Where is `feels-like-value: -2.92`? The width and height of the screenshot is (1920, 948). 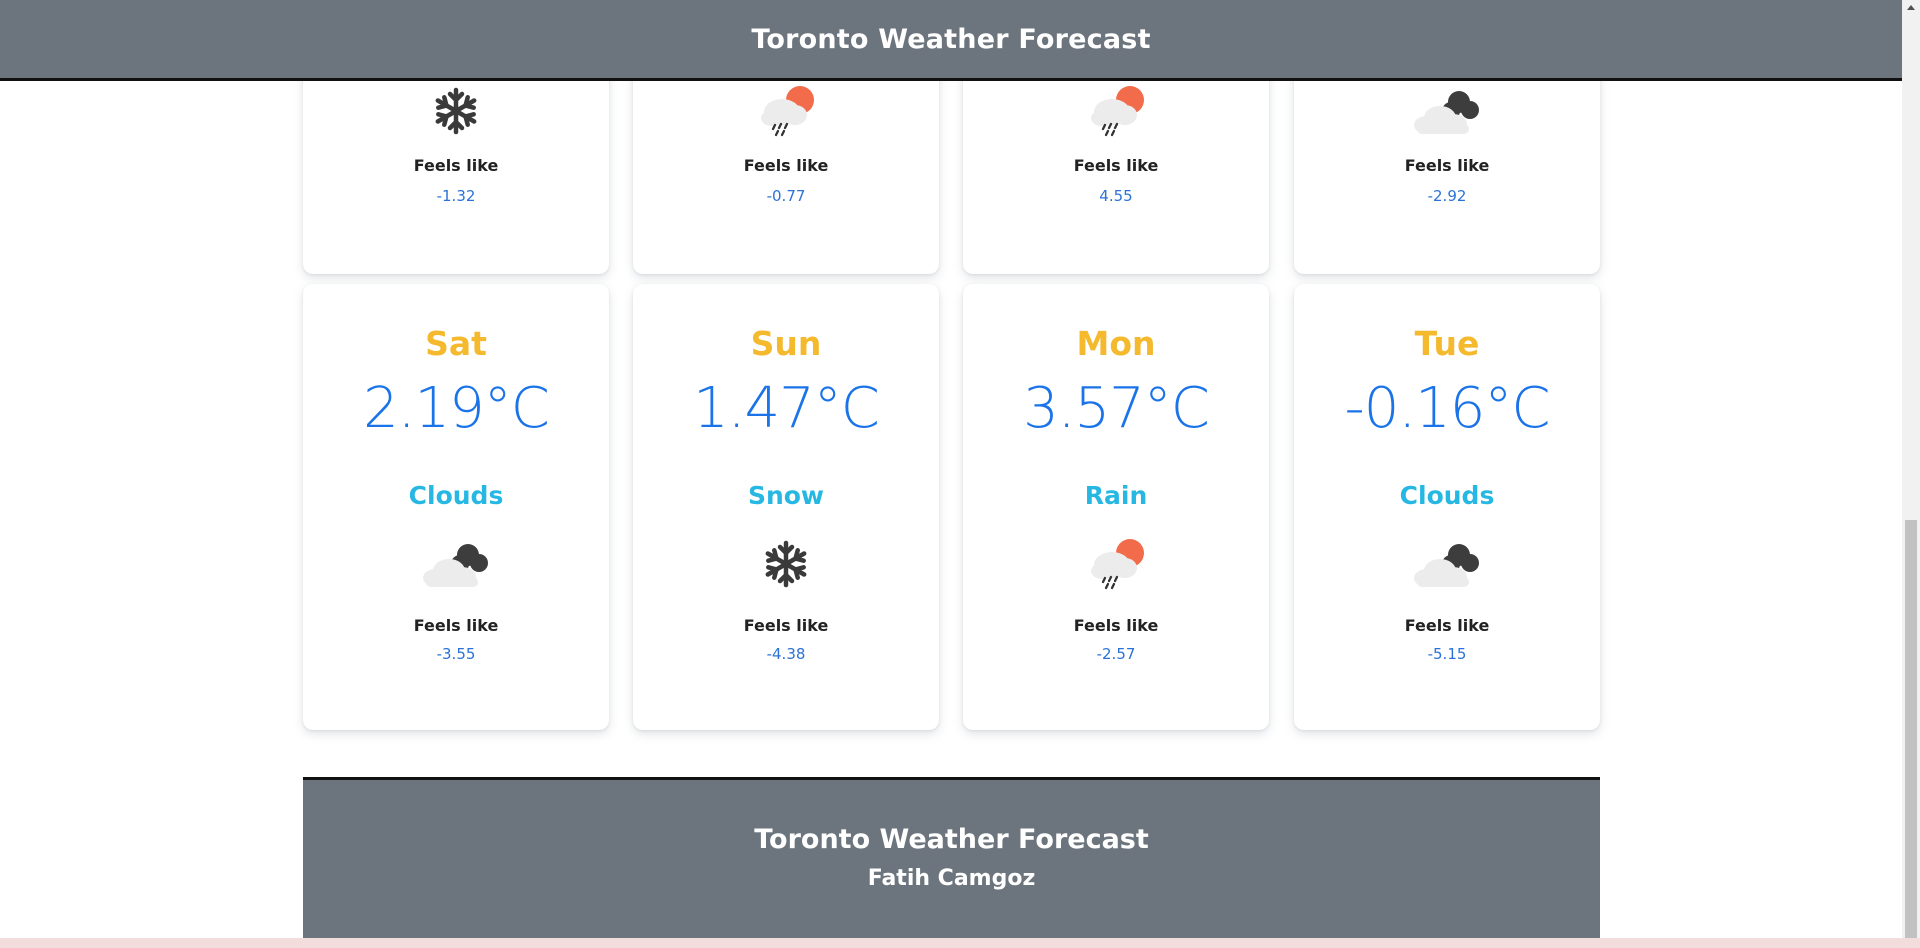 feels-like-value: -2.92 is located at coordinates (1447, 196).